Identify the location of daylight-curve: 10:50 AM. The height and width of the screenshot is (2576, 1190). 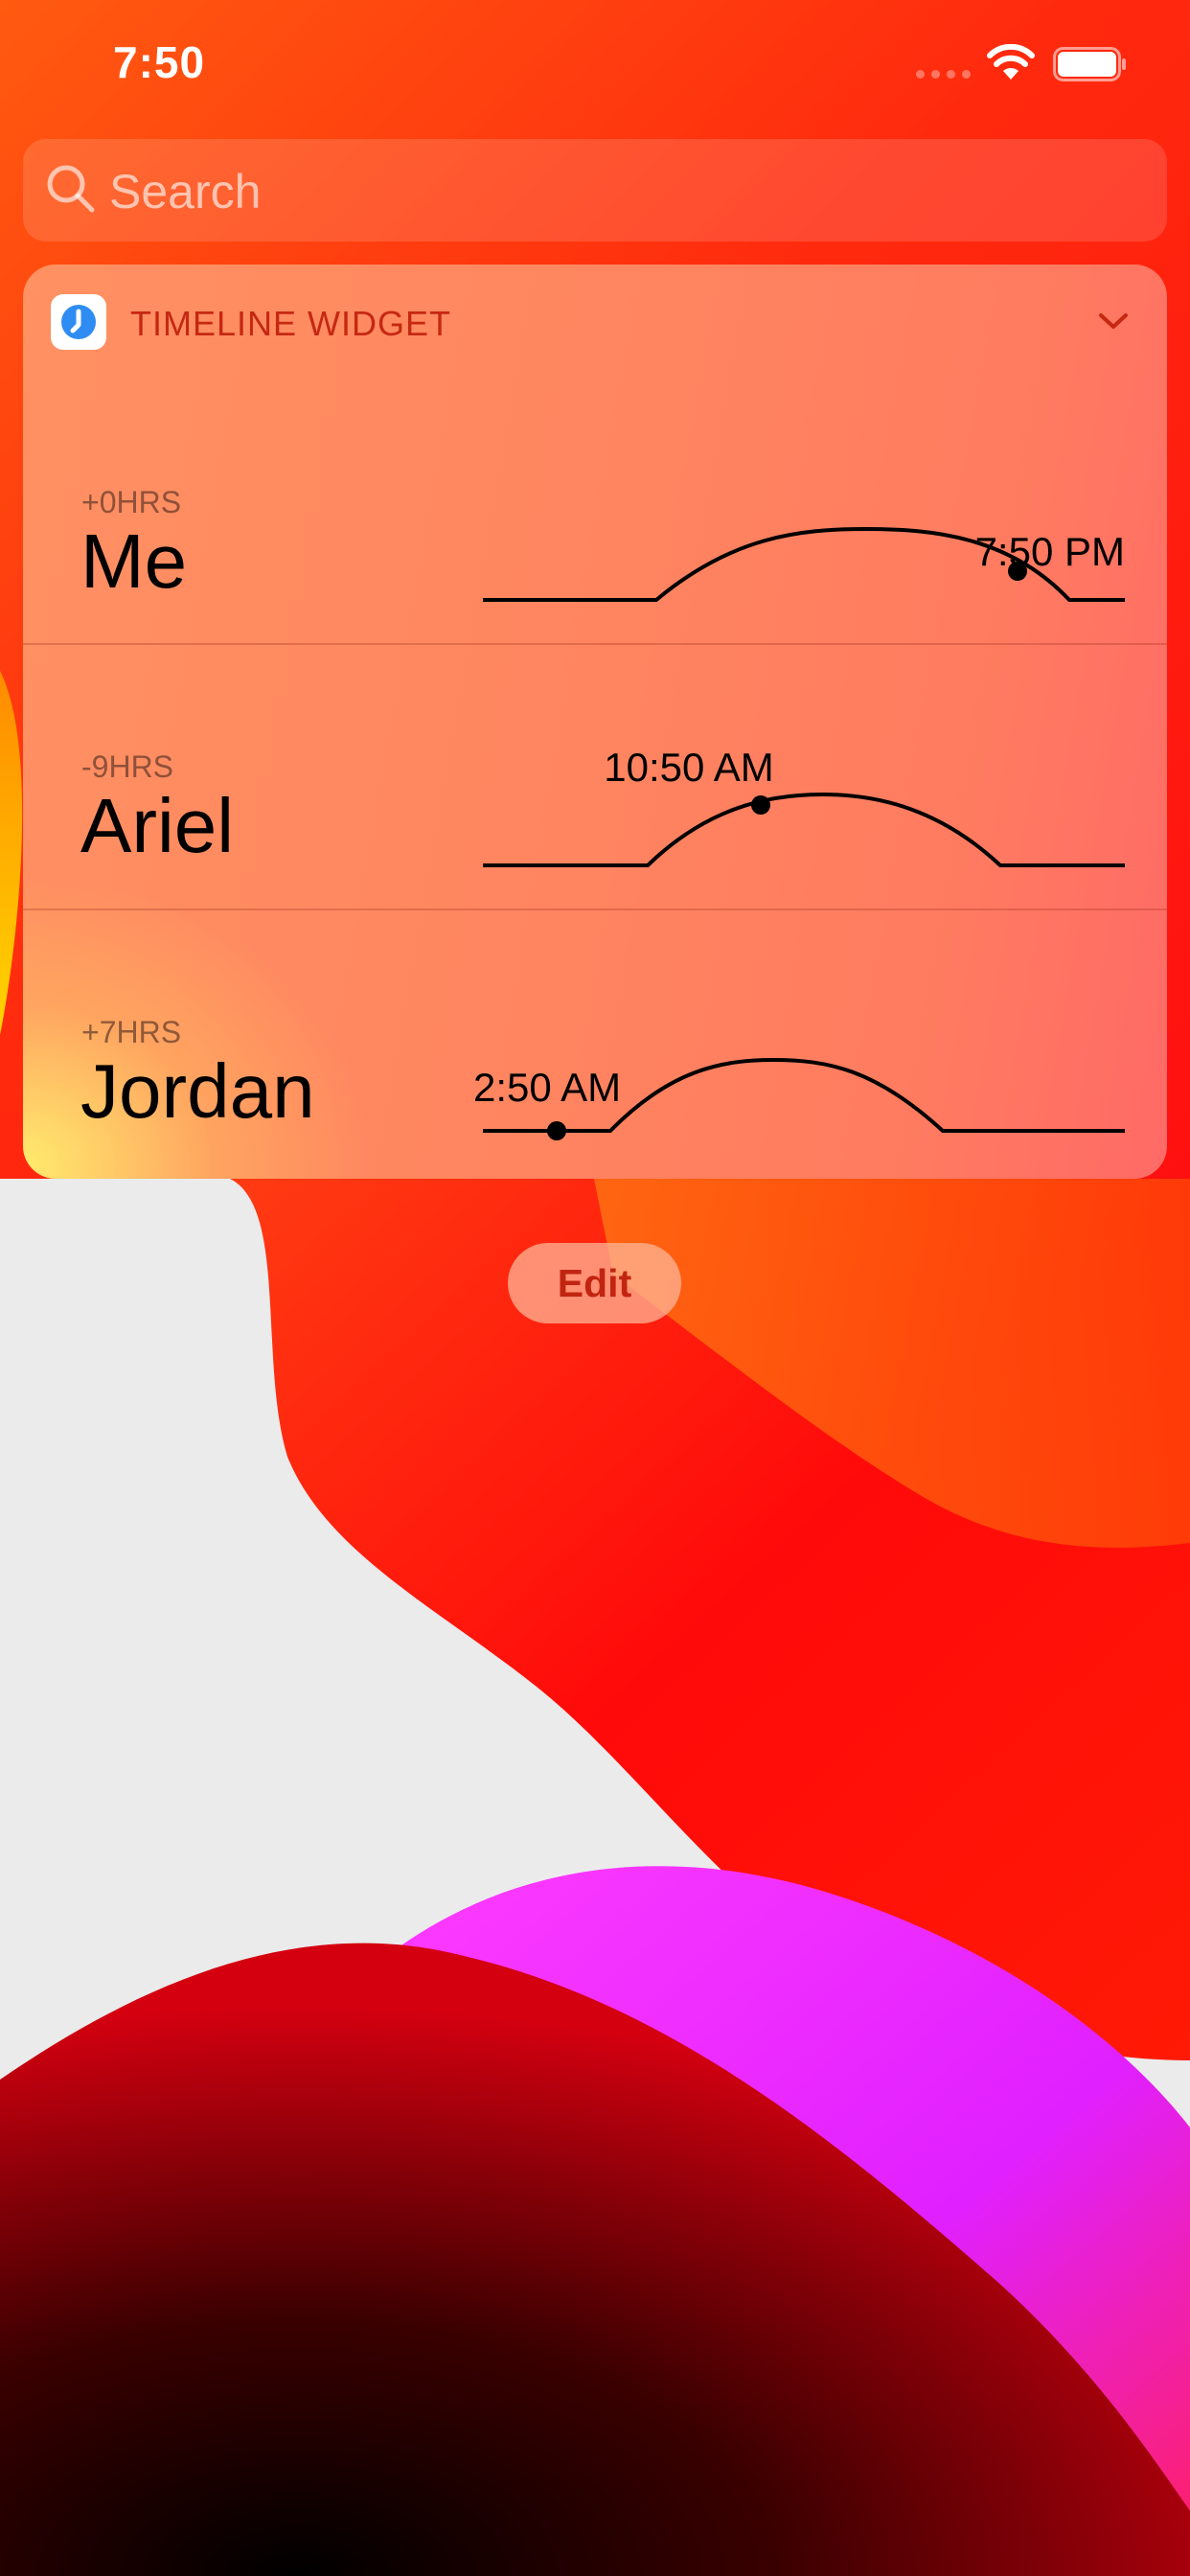
(804, 806).